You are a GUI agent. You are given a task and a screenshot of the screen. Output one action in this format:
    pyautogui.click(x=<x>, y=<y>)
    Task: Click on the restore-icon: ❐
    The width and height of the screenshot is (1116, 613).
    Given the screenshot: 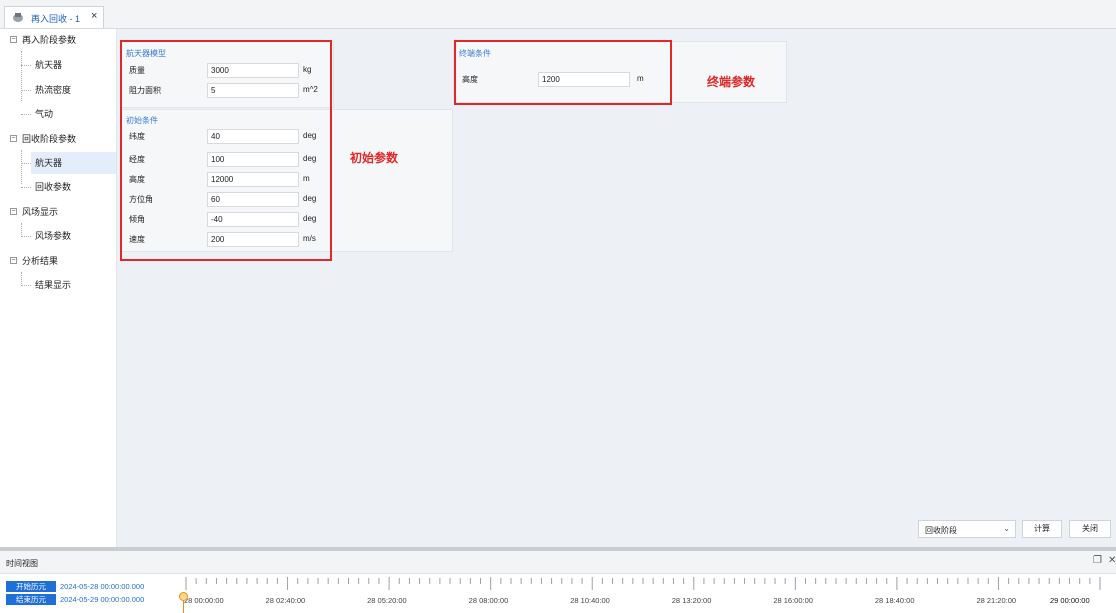 What is the action you would take?
    pyautogui.click(x=1097, y=560)
    